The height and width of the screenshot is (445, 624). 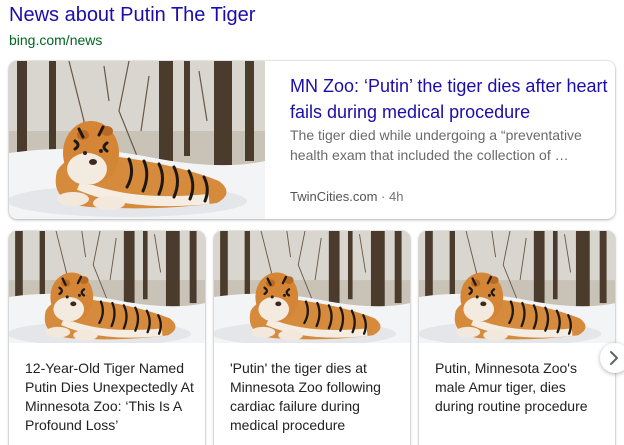 I want to click on carousel-next-button, so click(x=612, y=358).